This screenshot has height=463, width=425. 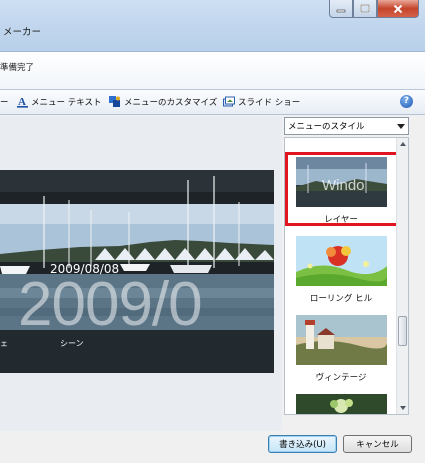 I want to click on write-button: 書き込み(U), so click(x=302, y=444).